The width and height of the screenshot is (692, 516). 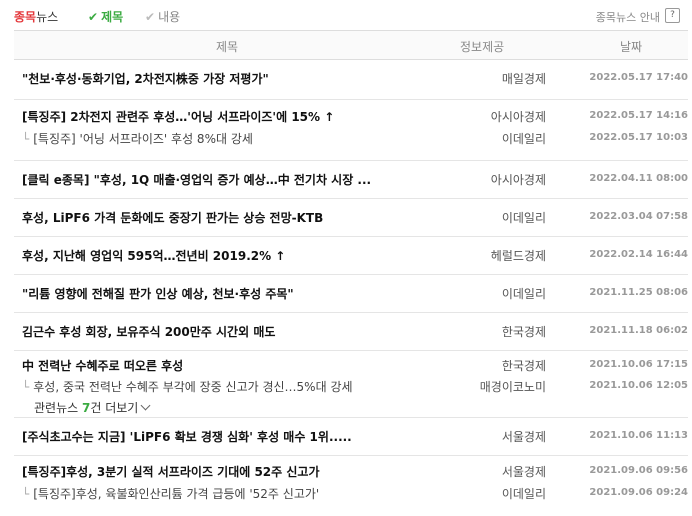 What do you see at coordinates (638, 492) in the screenshot?
I see `news-date: 2021.09.06 09:24` at bounding box center [638, 492].